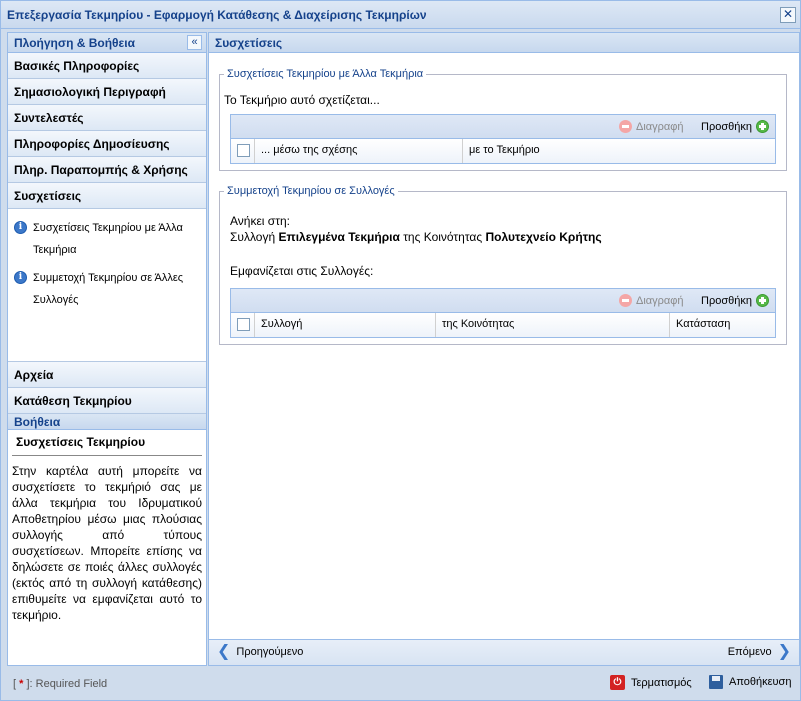  I want to click on relations-delete-button: Διαγραφή, so click(651, 126).